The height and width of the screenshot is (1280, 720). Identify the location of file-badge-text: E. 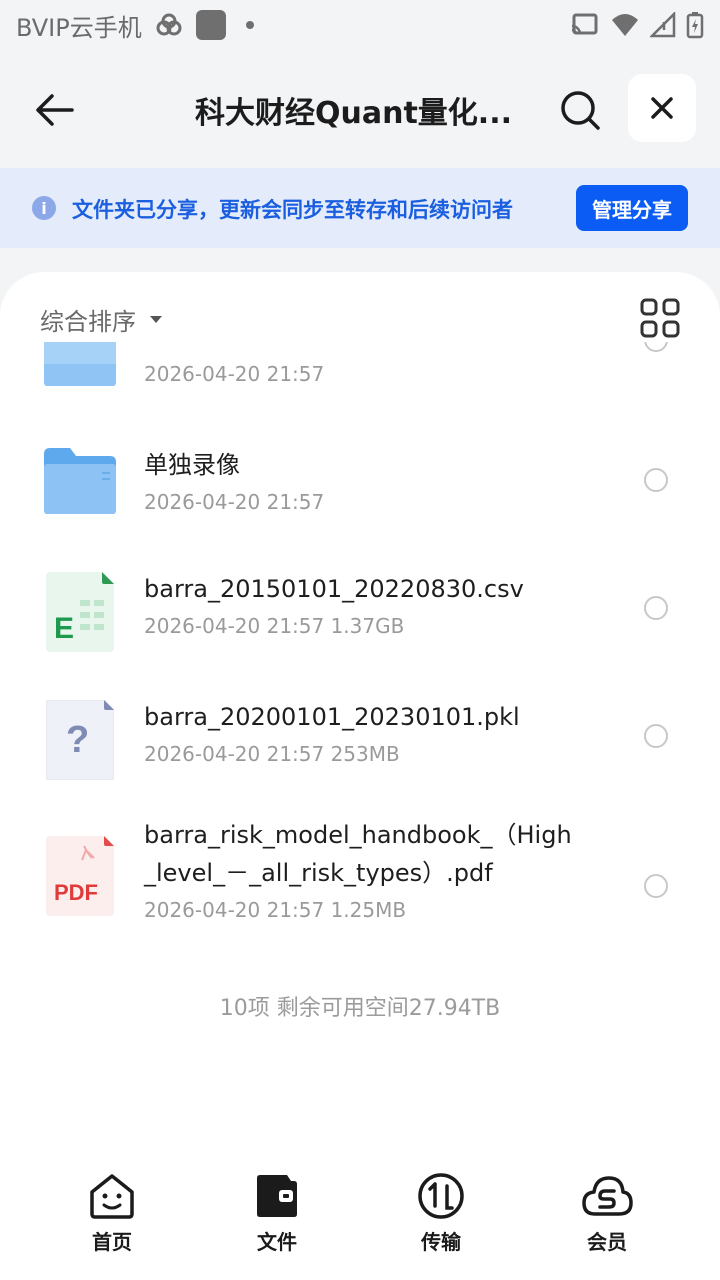
(64, 628).